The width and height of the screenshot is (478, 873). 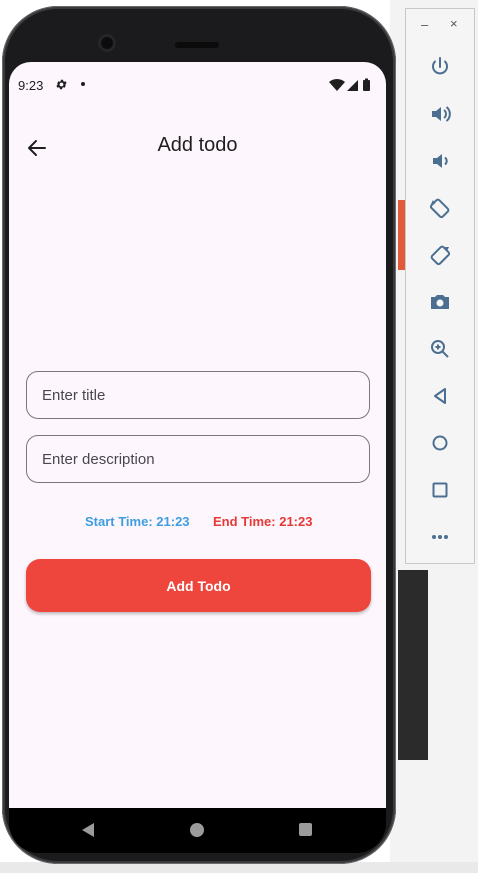 I want to click on power-icon, so click(x=440, y=67).